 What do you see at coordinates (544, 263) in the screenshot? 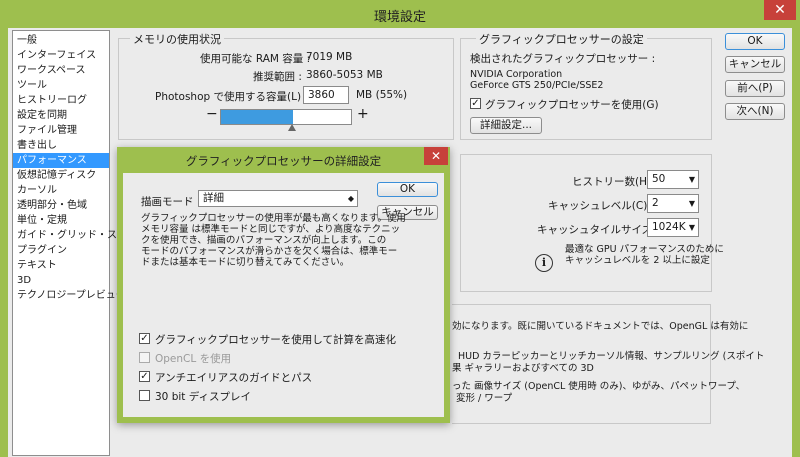
I see `info-icon: i` at bounding box center [544, 263].